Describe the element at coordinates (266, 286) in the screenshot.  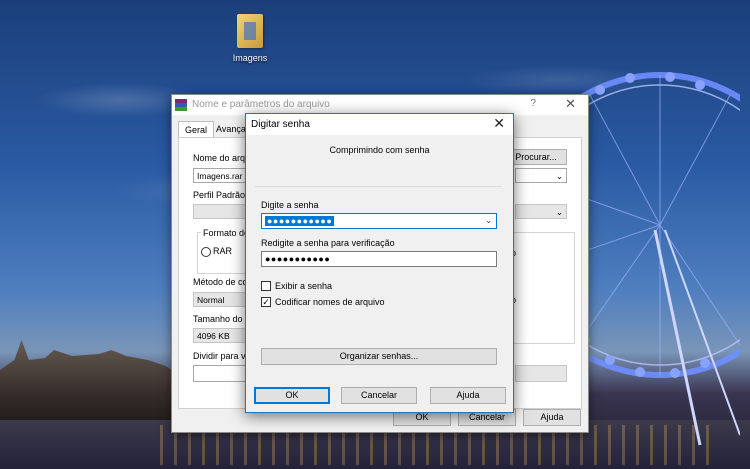
I see `show-password-checkbox` at that location.